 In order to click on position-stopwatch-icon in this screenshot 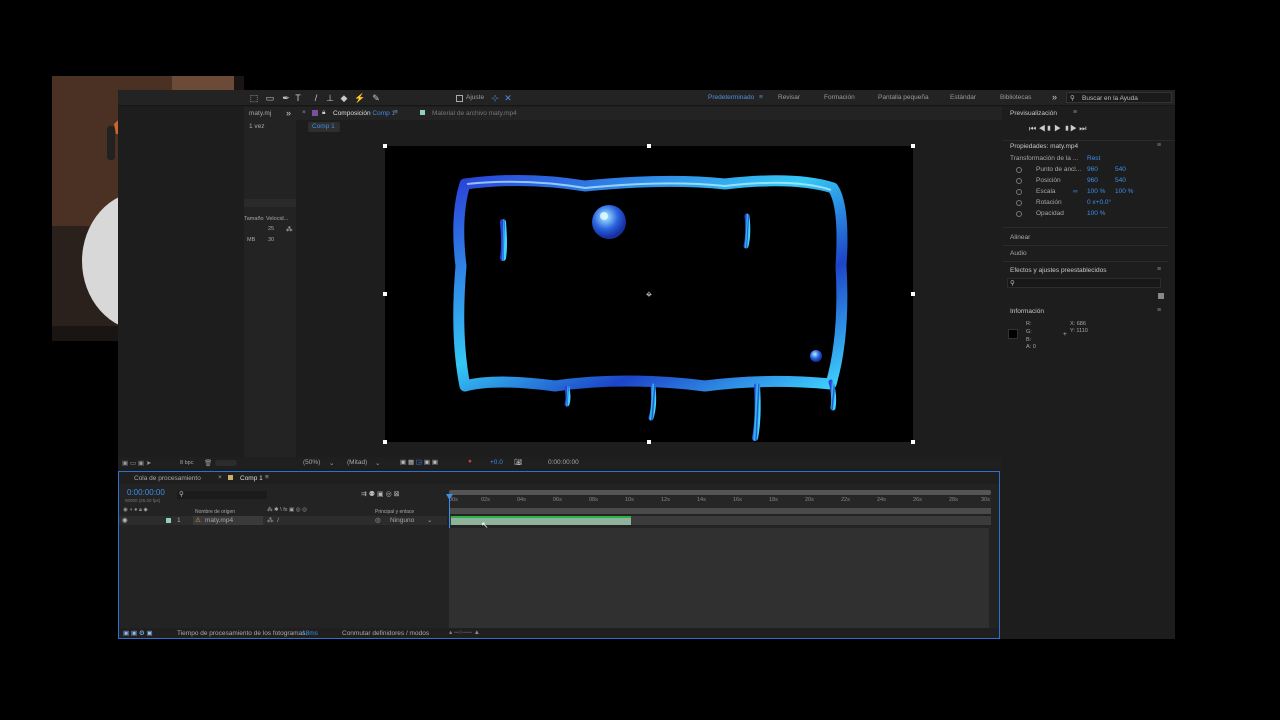, I will do `click(1019, 181)`.